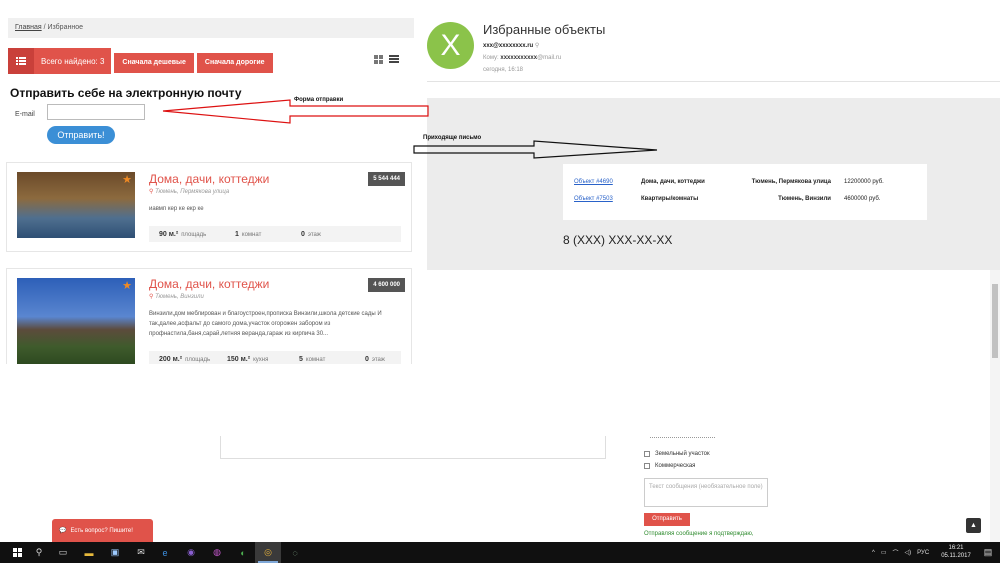 The image size is (1000, 563). I want to click on stat-area: 90 м.² площадь, so click(197, 234).